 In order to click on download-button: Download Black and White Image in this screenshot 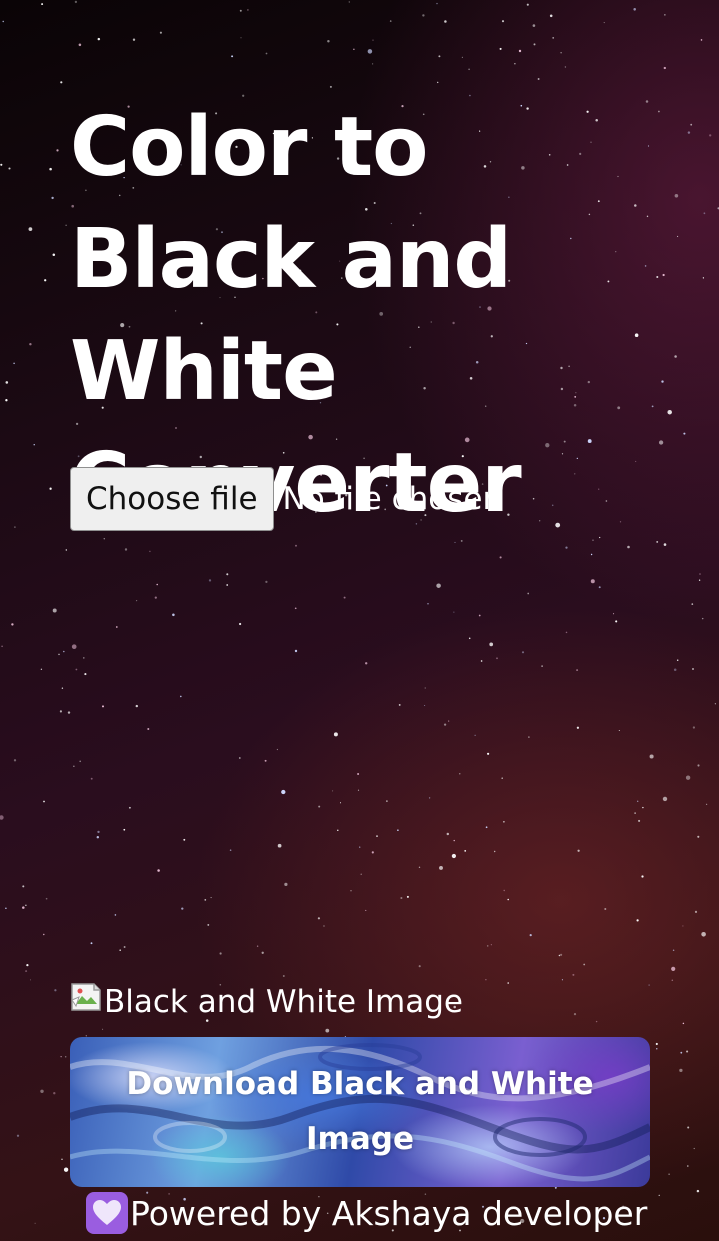, I will do `click(360, 1112)`.